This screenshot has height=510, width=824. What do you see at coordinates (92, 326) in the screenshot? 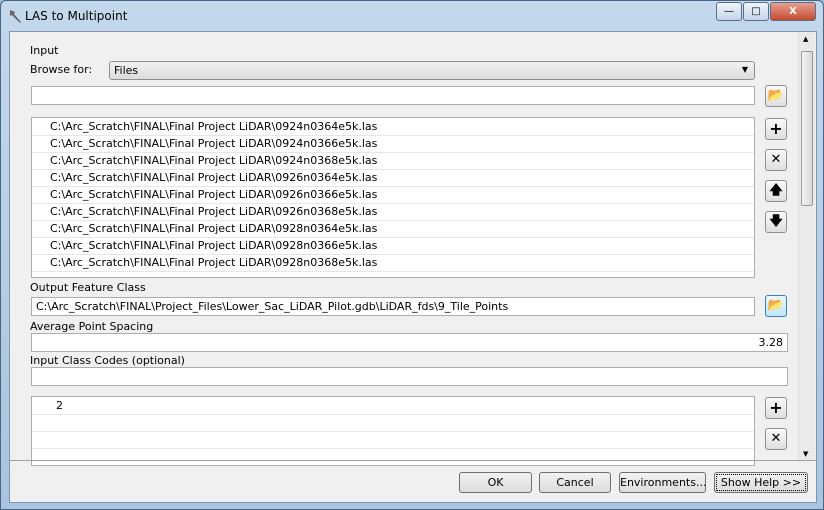
I see `spacing-label: Average Point Spacing` at bounding box center [92, 326].